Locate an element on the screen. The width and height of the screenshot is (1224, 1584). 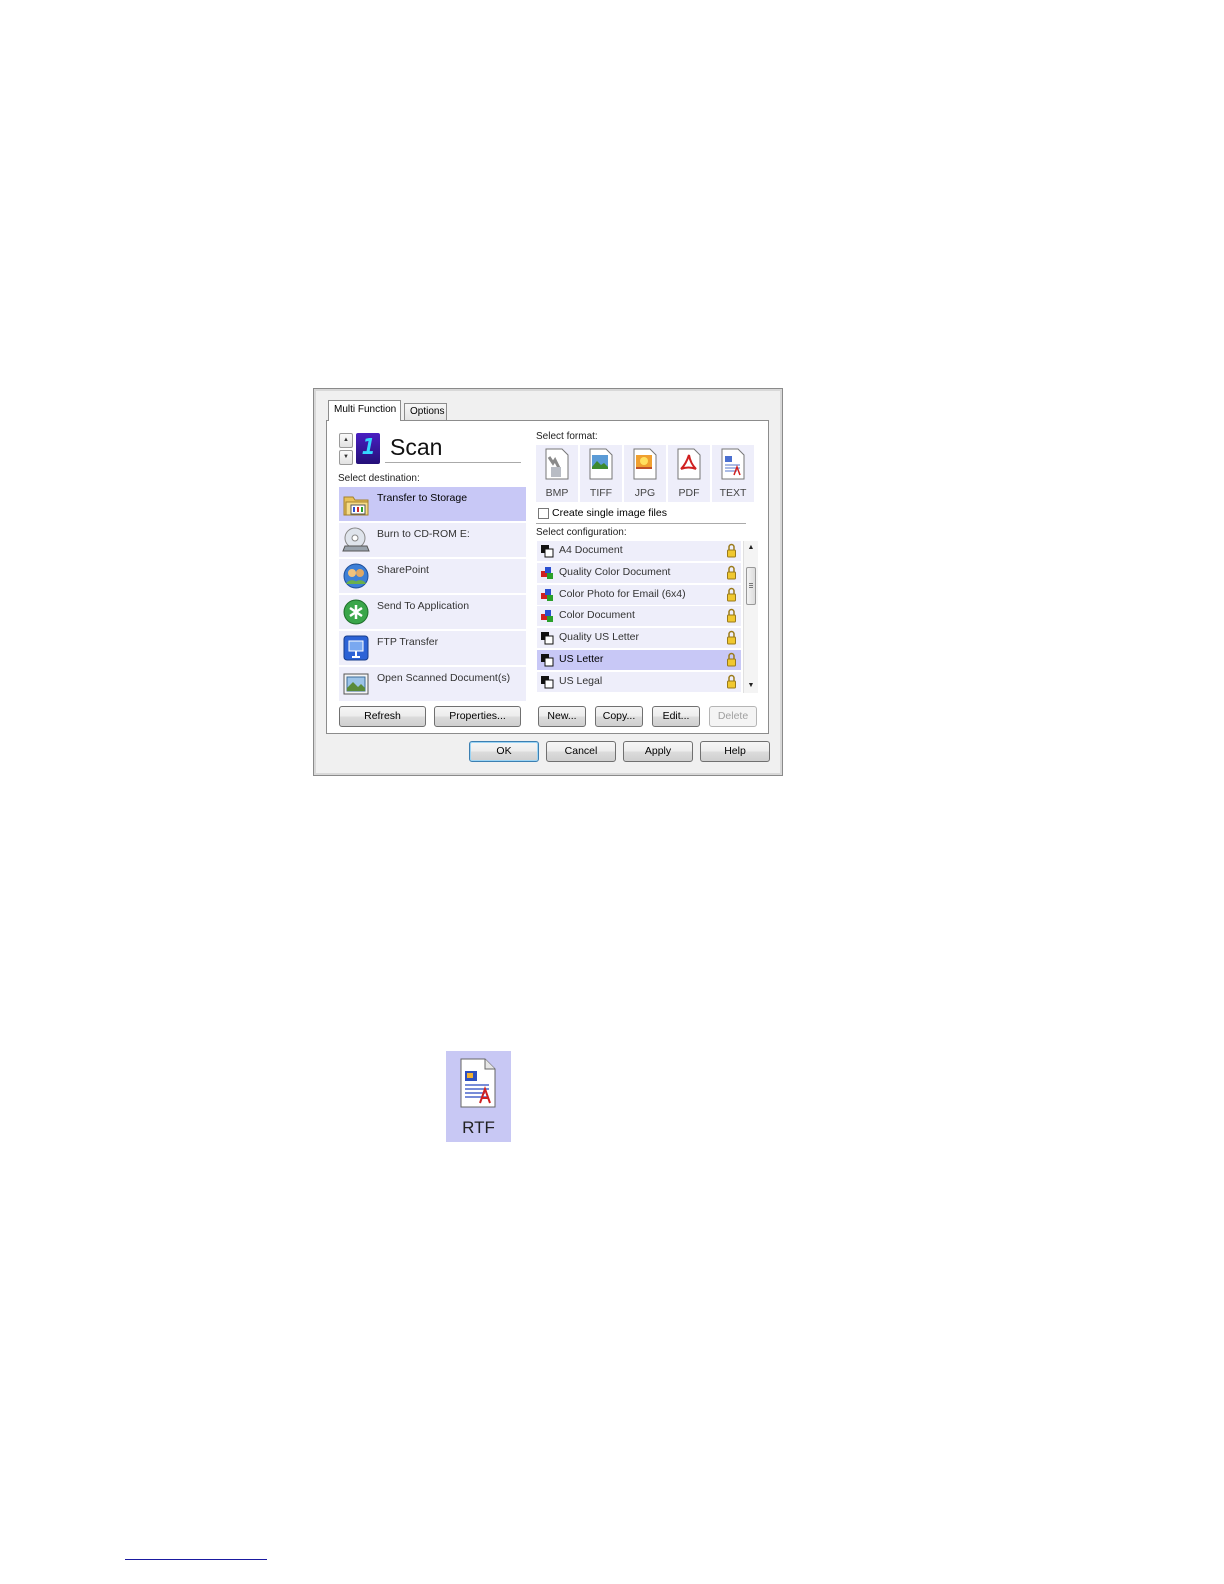
destination-label: Transfer to Storage is located at coordinates (422, 498).